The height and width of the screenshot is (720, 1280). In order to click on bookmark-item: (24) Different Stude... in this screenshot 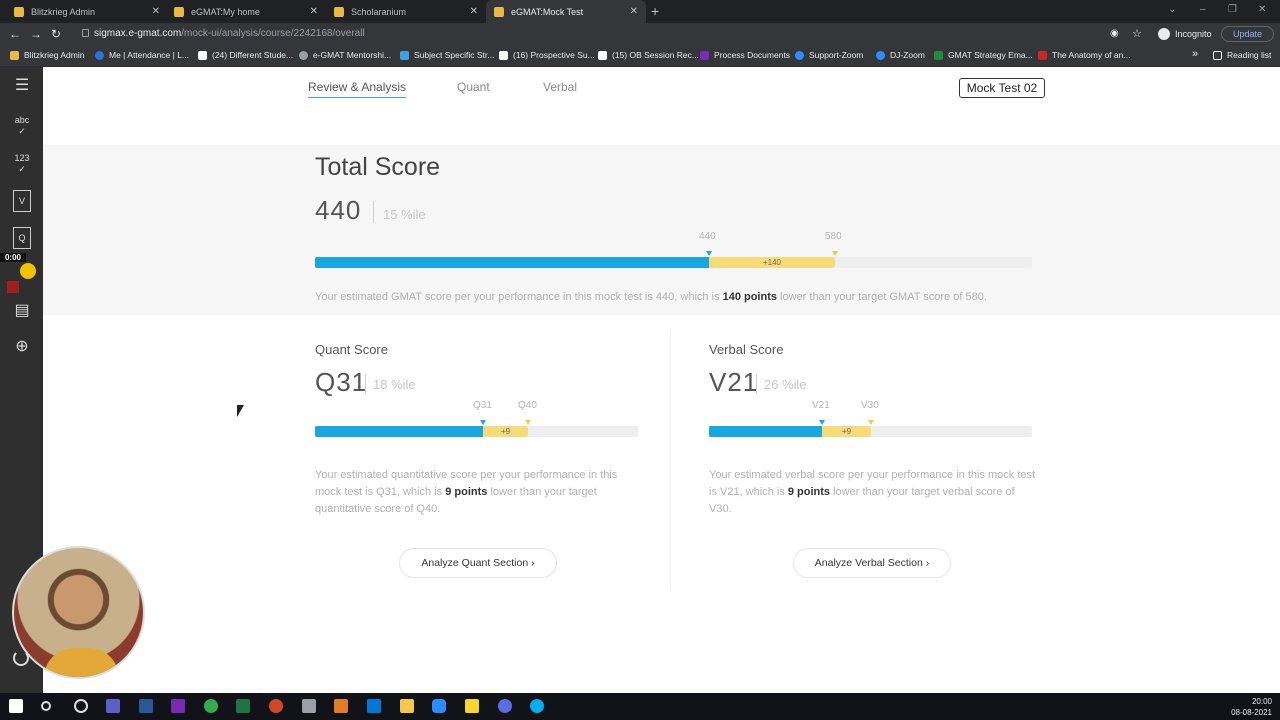, I will do `click(245, 55)`.